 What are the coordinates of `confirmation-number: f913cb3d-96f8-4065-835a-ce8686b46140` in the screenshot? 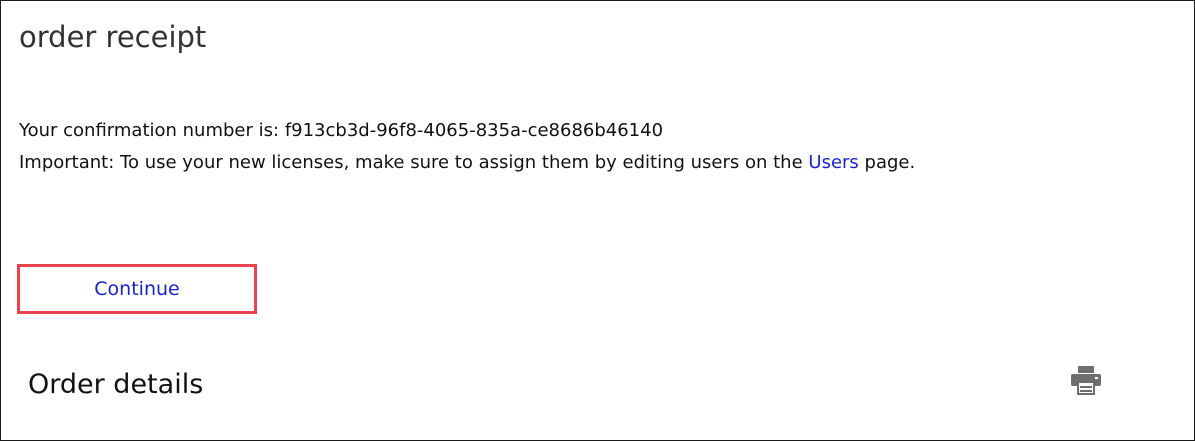 It's located at (474, 130).